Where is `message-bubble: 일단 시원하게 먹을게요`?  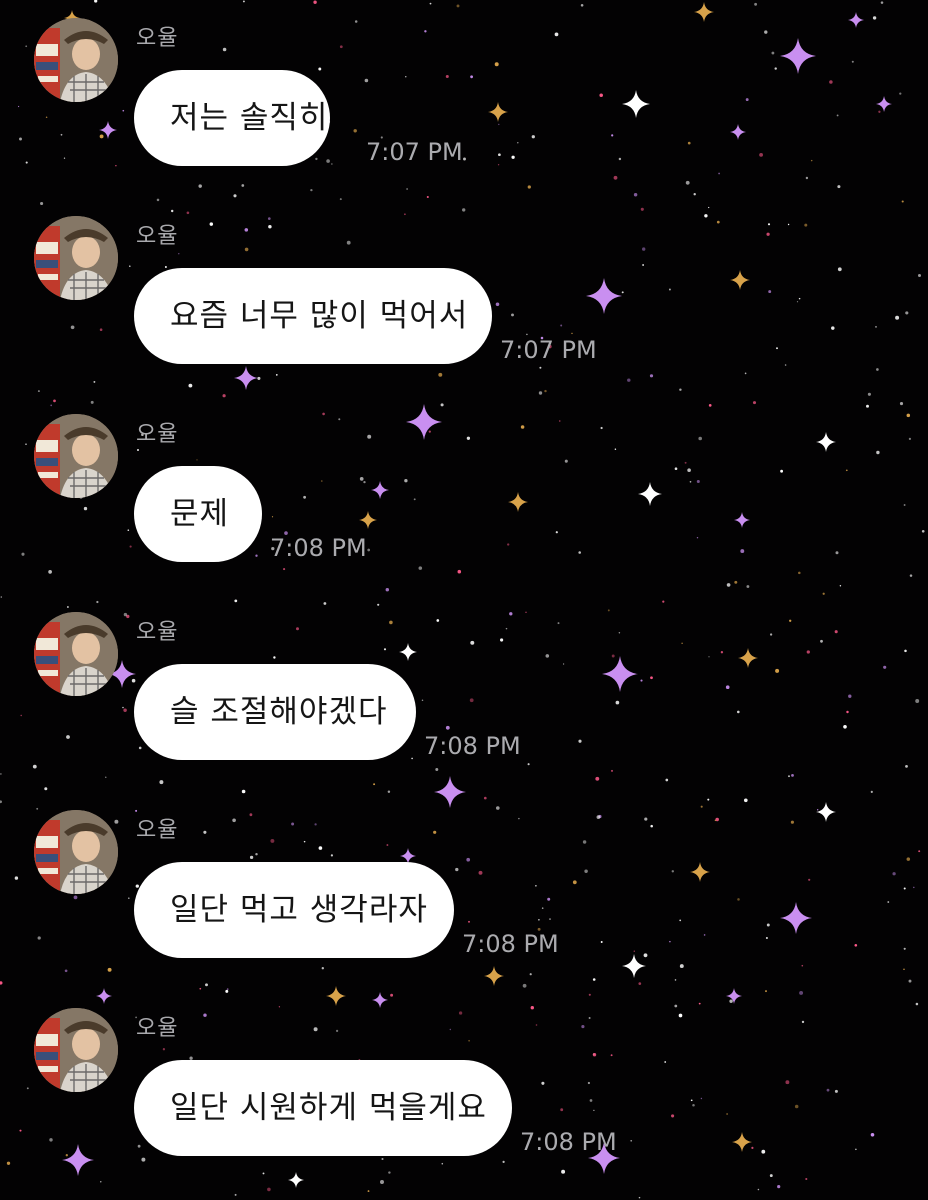 message-bubble: 일단 시원하게 먹을게요 is located at coordinates (323, 1108).